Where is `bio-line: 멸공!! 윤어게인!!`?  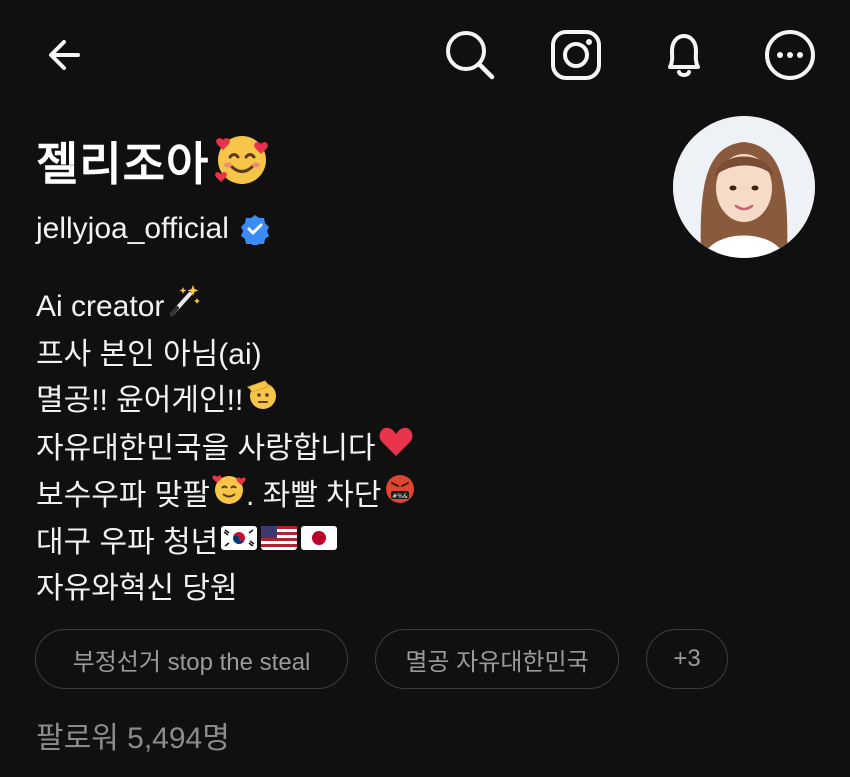 bio-line: 멸공!! 윤어게인!! is located at coordinates (226, 401).